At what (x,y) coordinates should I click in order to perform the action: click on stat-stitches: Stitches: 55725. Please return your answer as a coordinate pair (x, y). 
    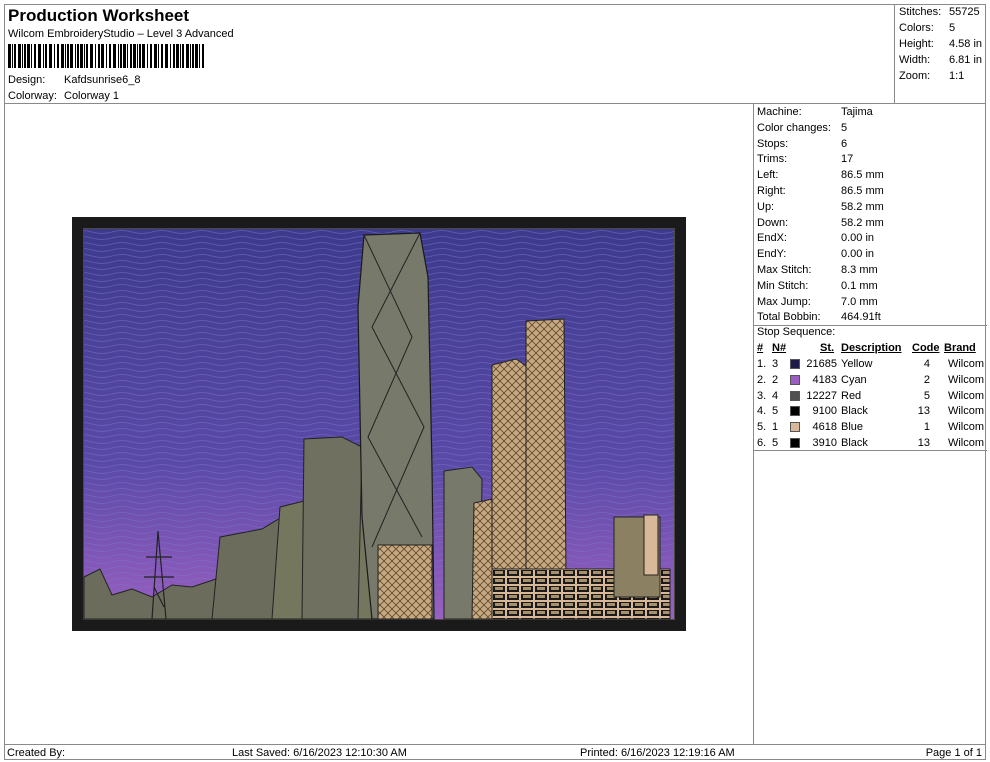
    Looking at the image, I should click on (939, 12).